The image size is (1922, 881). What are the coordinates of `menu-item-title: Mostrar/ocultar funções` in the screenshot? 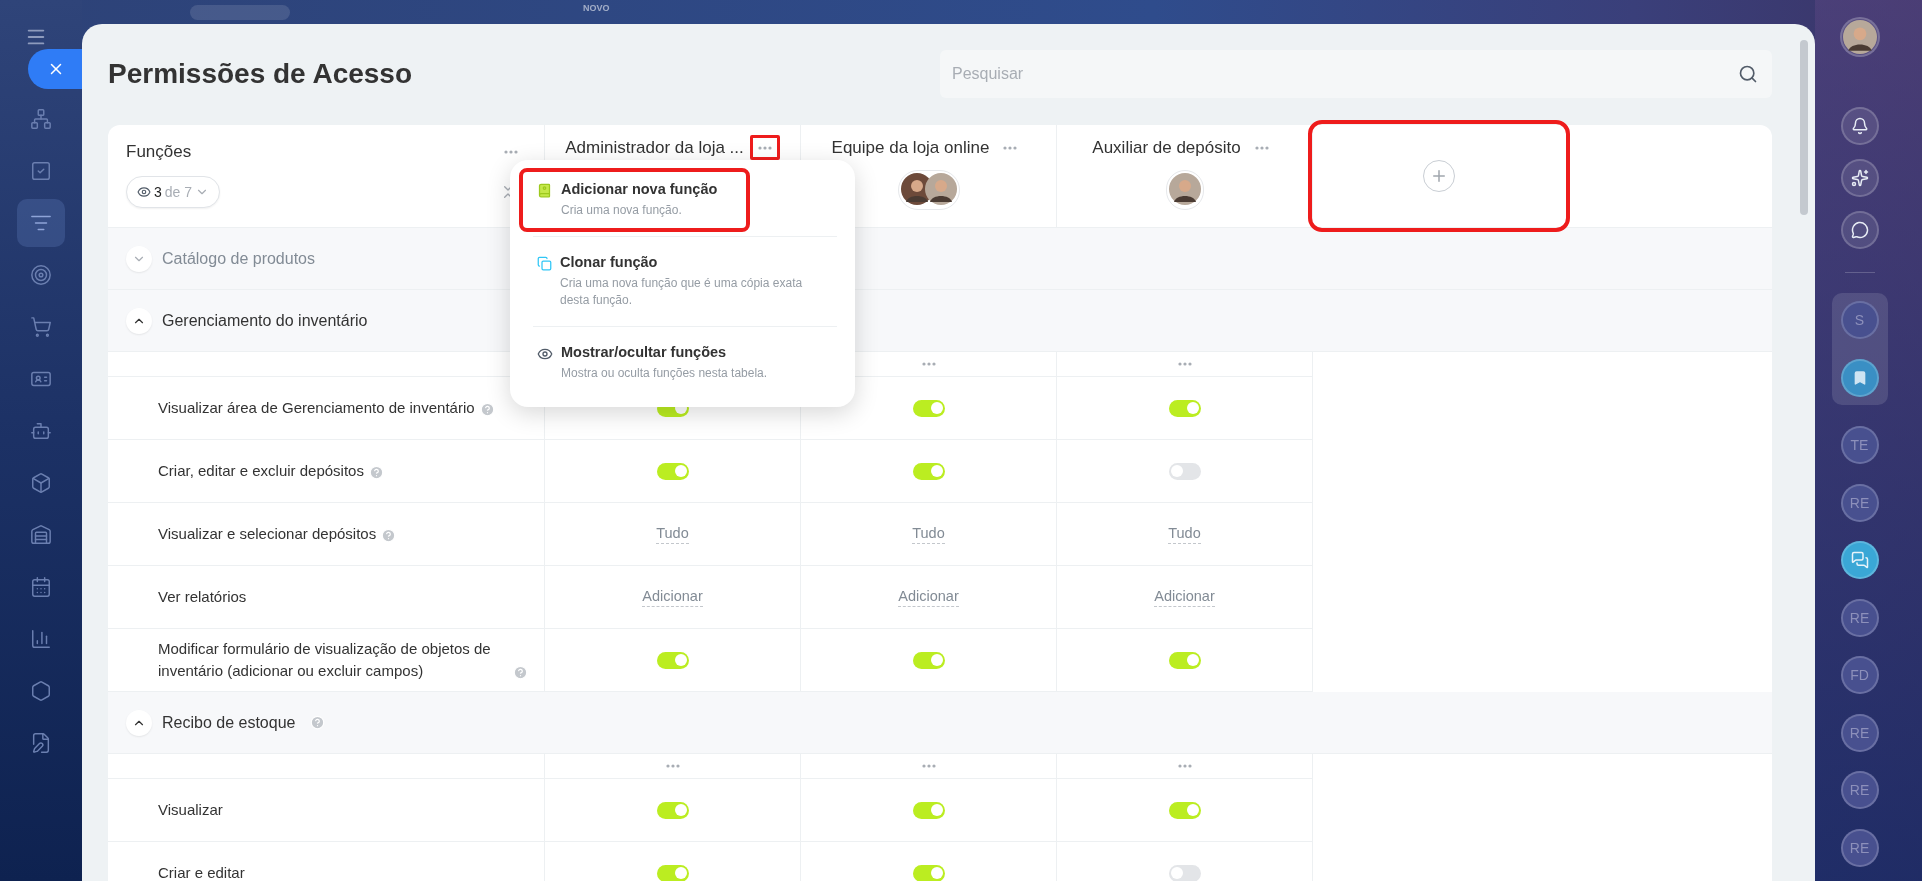 It's located at (644, 352).